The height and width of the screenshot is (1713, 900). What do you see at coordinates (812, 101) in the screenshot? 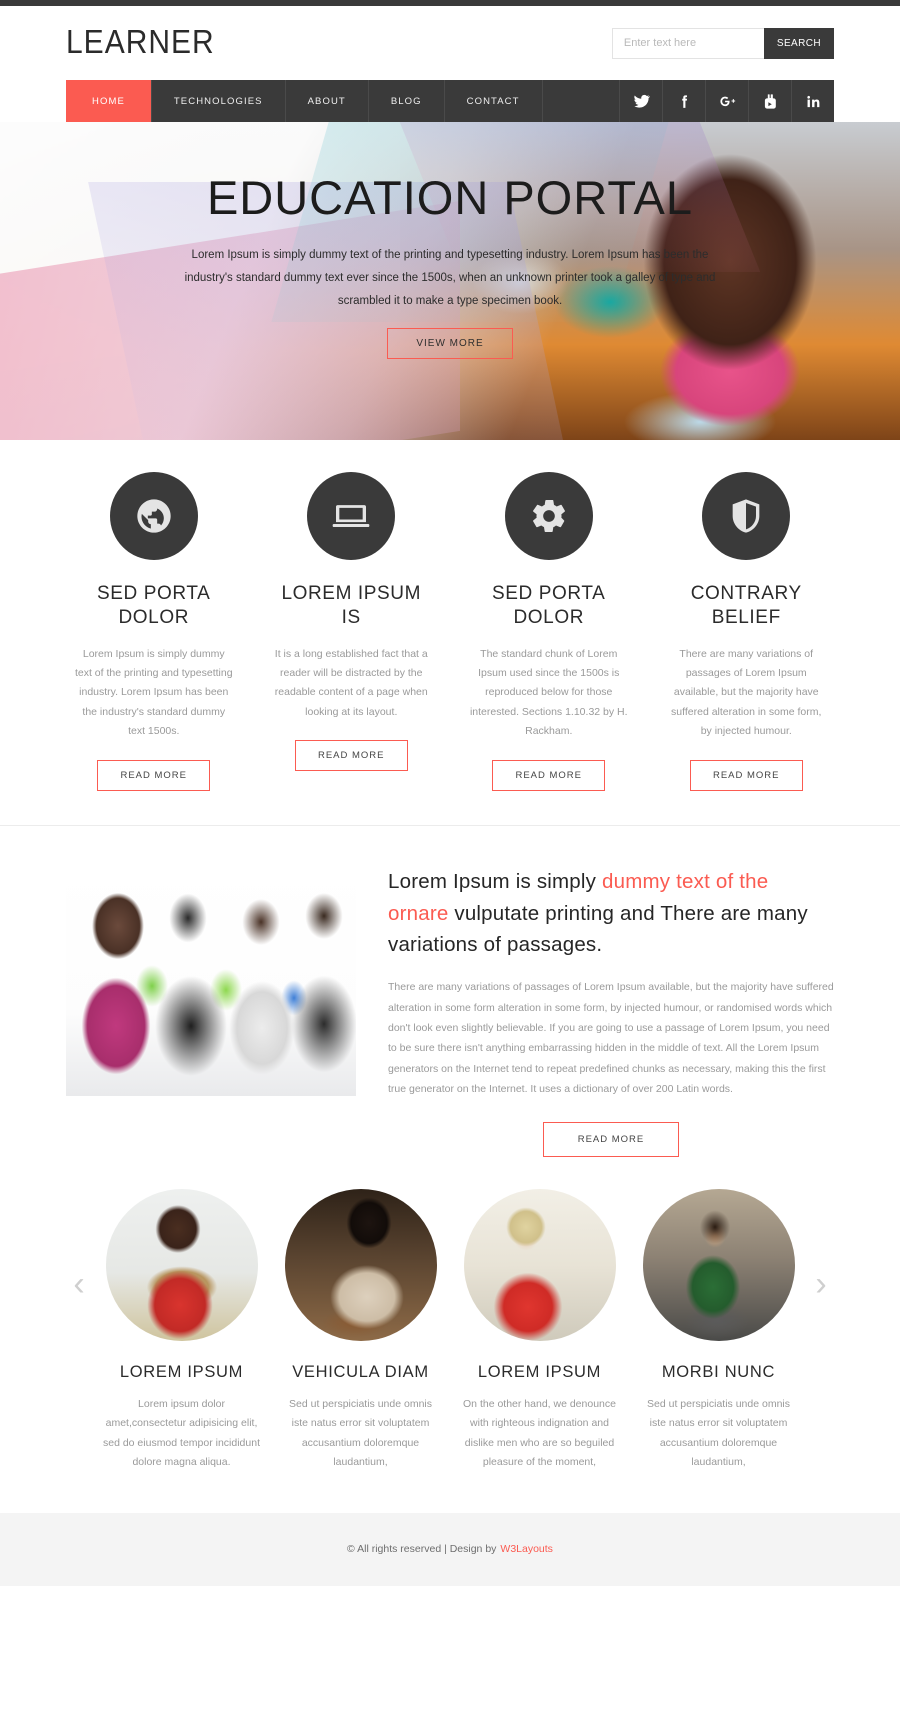
I see `linkedin-icon` at bounding box center [812, 101].